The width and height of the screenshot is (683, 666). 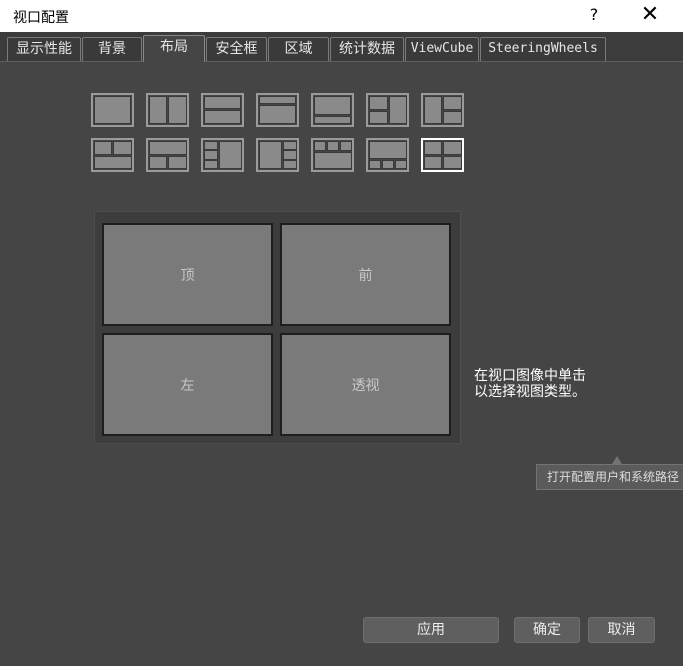 I want to click on tab-regions: 区域, so click(x=298, y=49).